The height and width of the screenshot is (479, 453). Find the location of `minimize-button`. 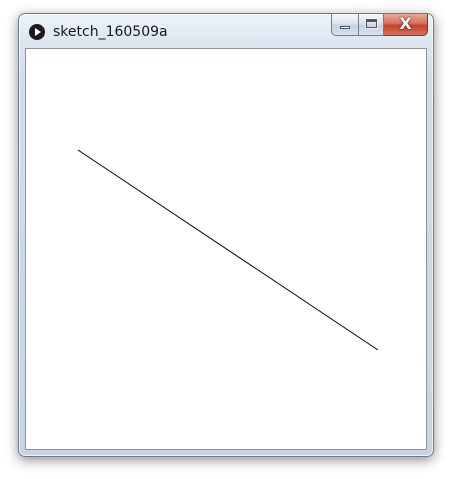

minimize-button is located at coordinates (344, 25).